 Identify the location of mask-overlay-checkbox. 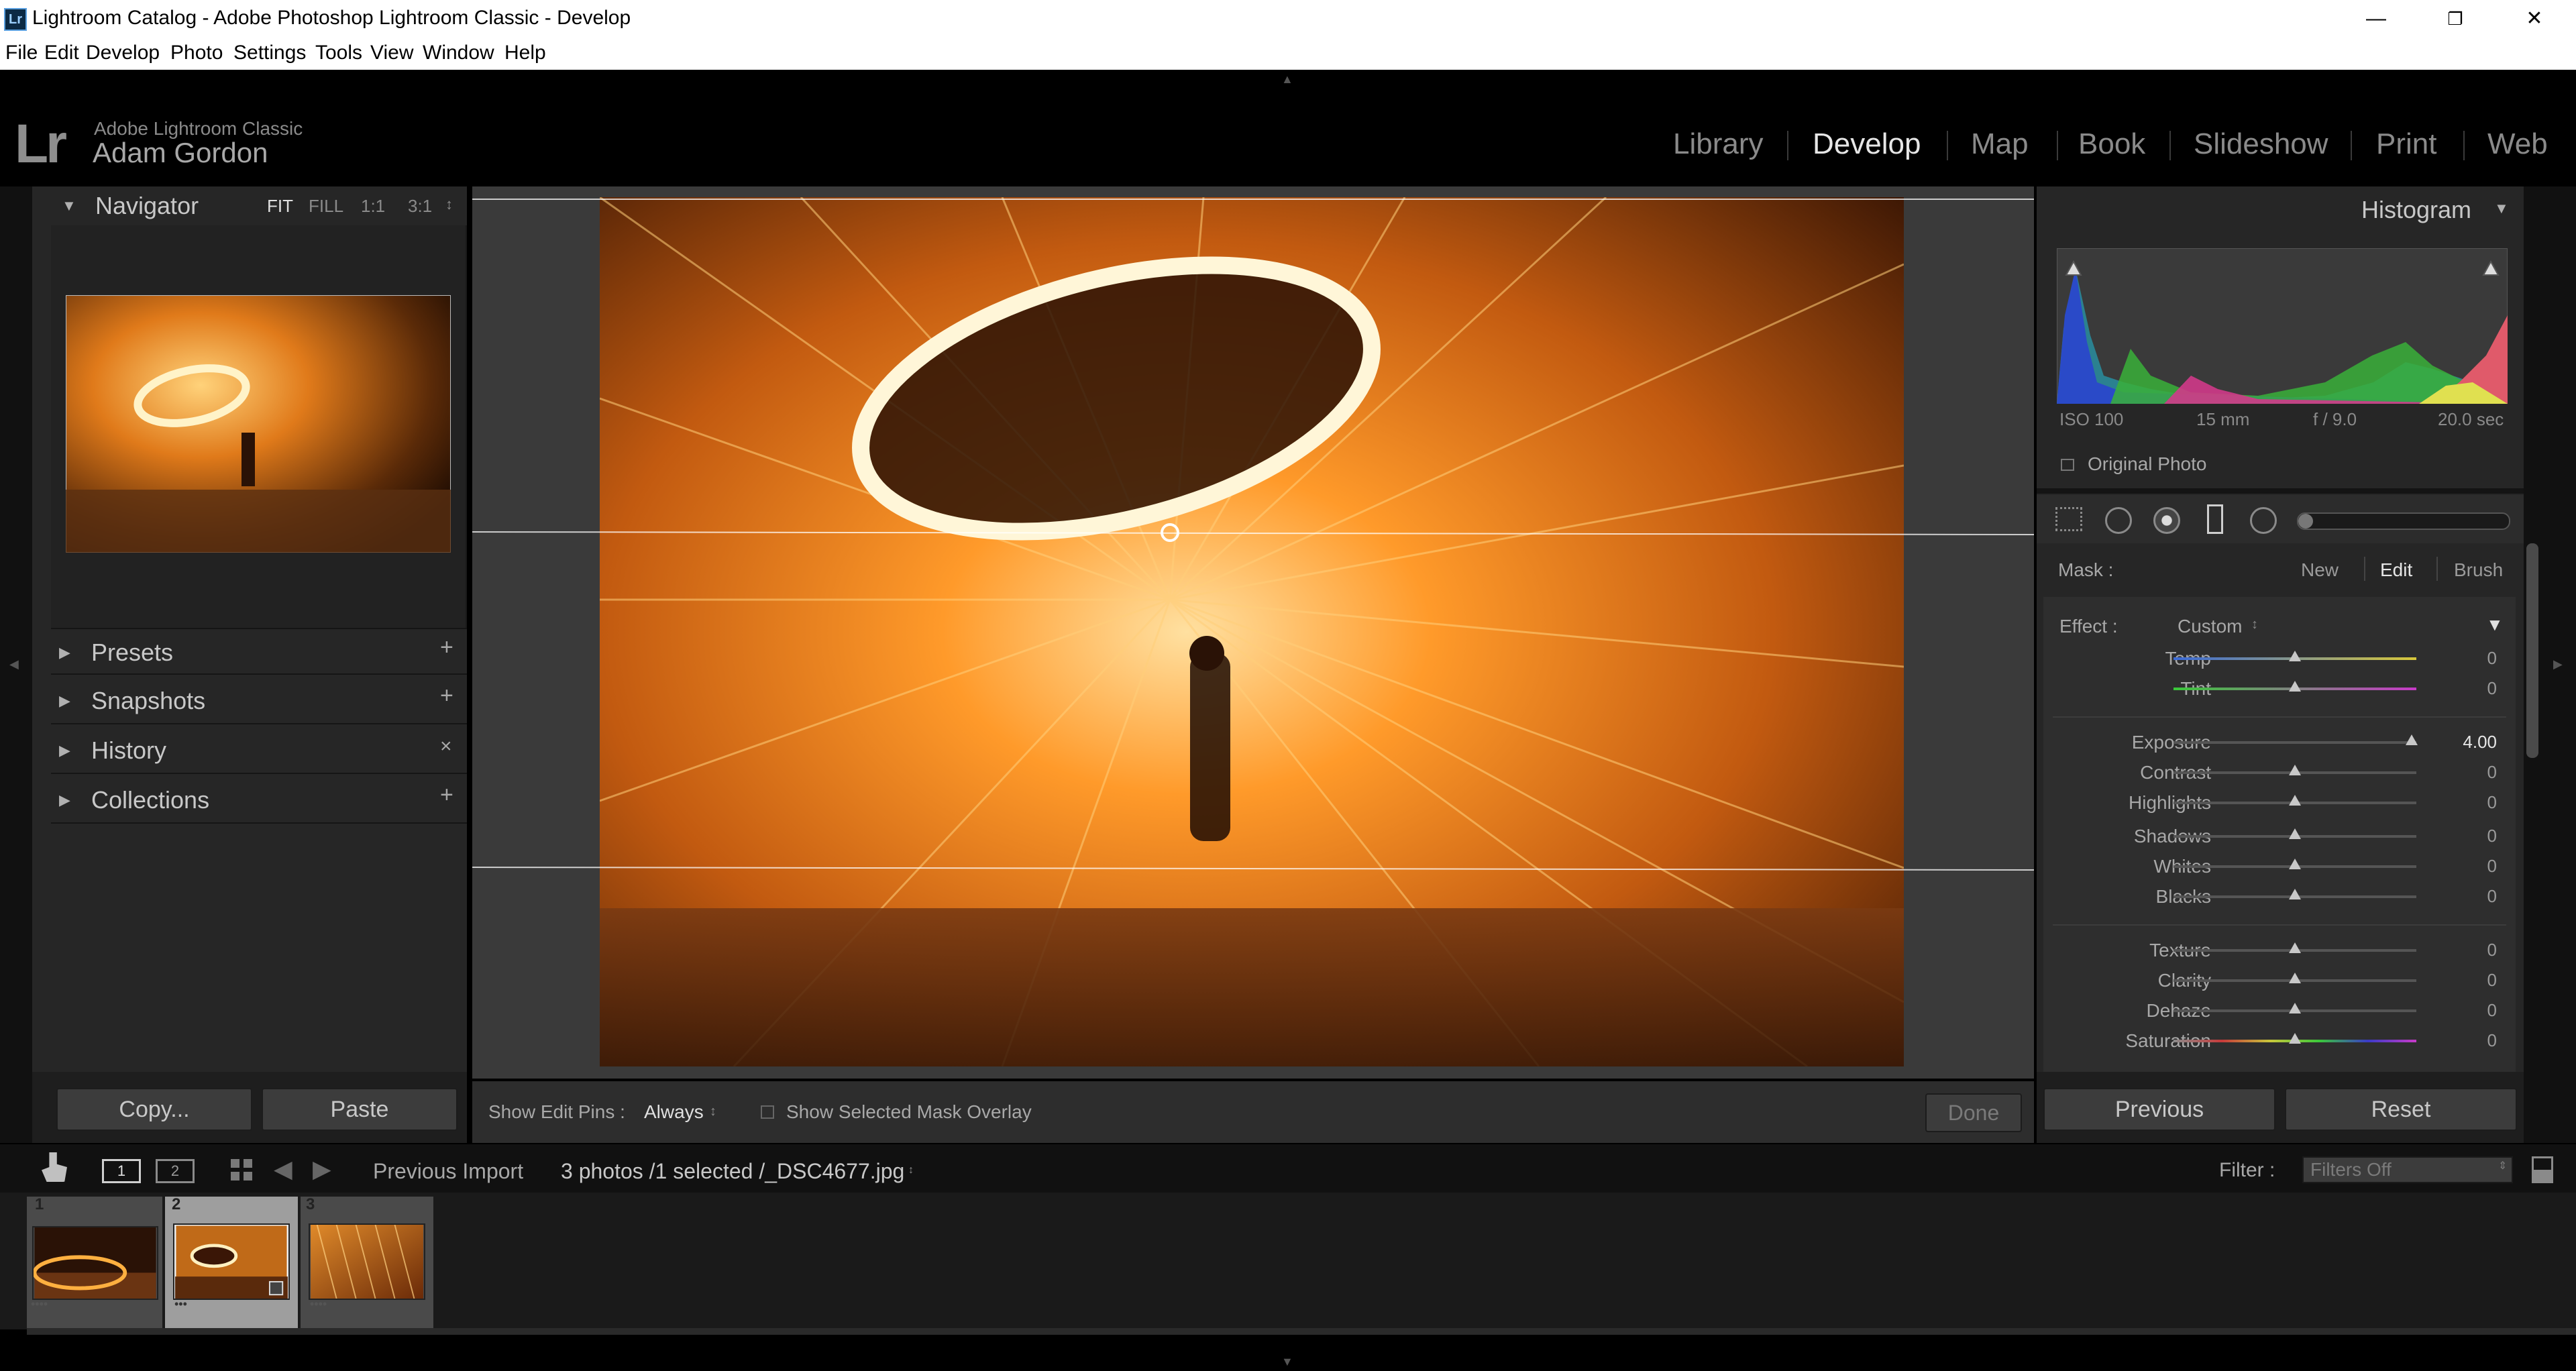
(767, 1112).